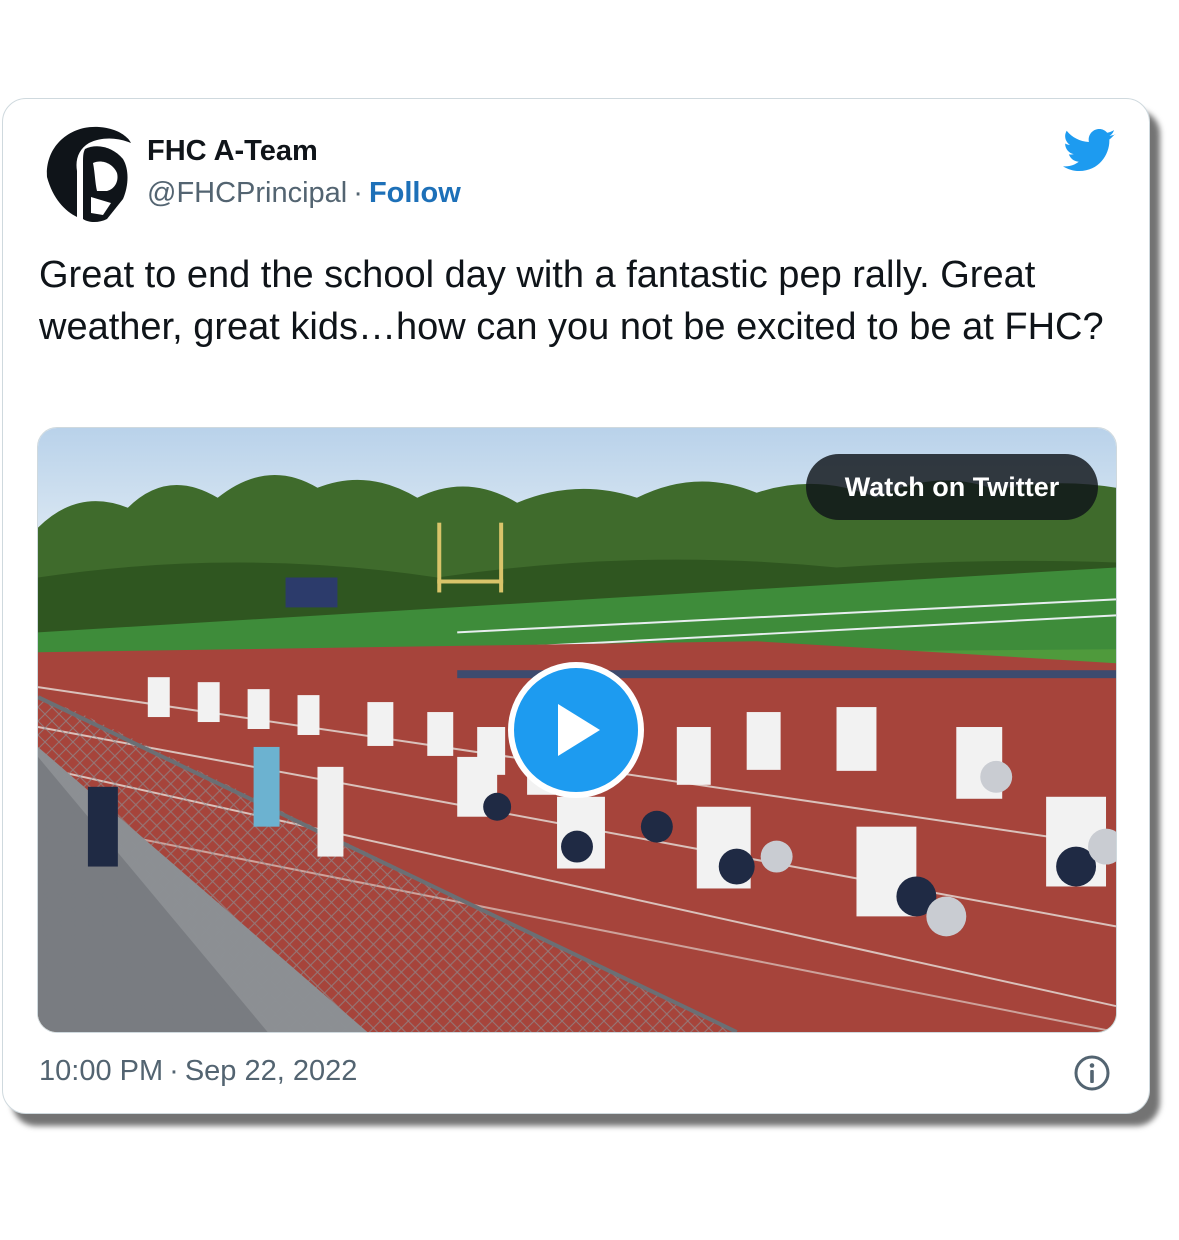  I want to click on tweet-timestamp: 10:00 PM · Sep 22, 2022, so click(198, 1071).